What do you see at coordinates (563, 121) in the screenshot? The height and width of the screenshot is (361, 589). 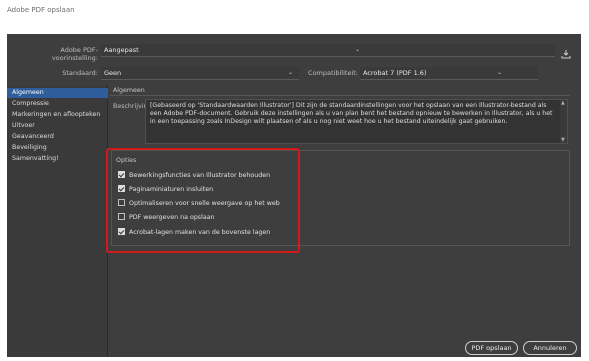 I see `description-scrollbar: ▲ ▼` at bounding box center [563, 121].